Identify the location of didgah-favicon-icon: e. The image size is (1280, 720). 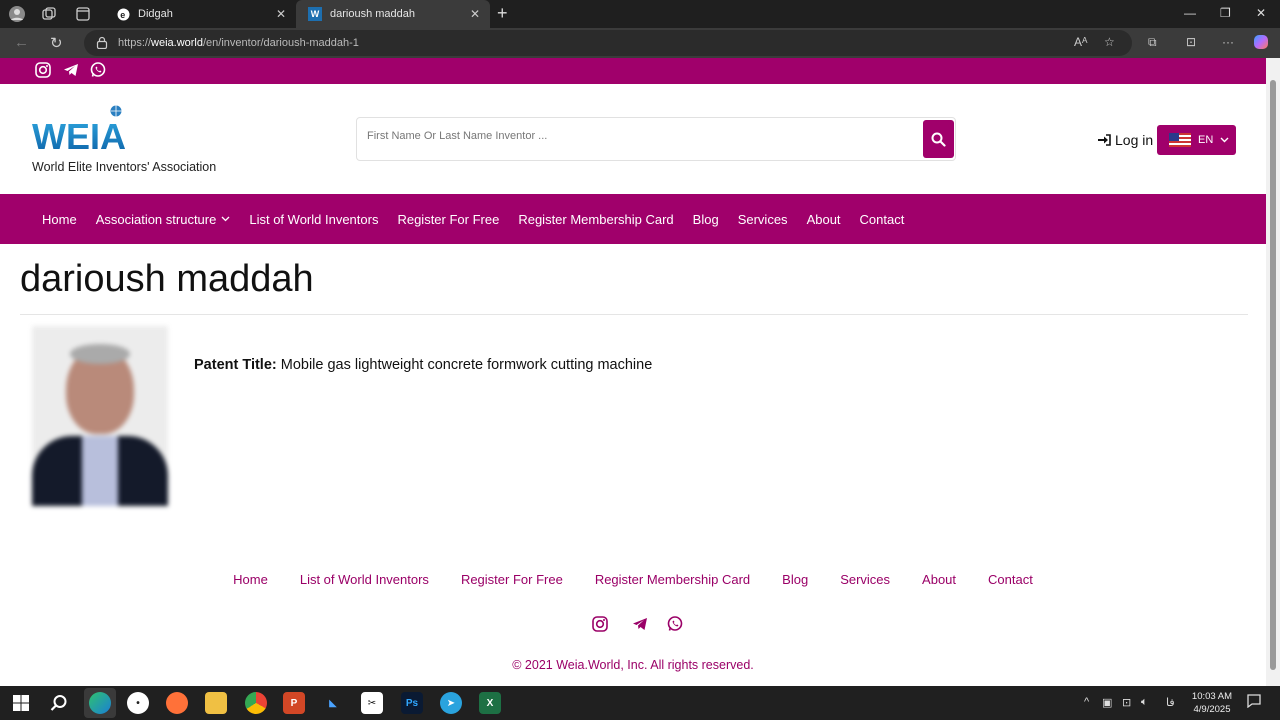
(123, 14).